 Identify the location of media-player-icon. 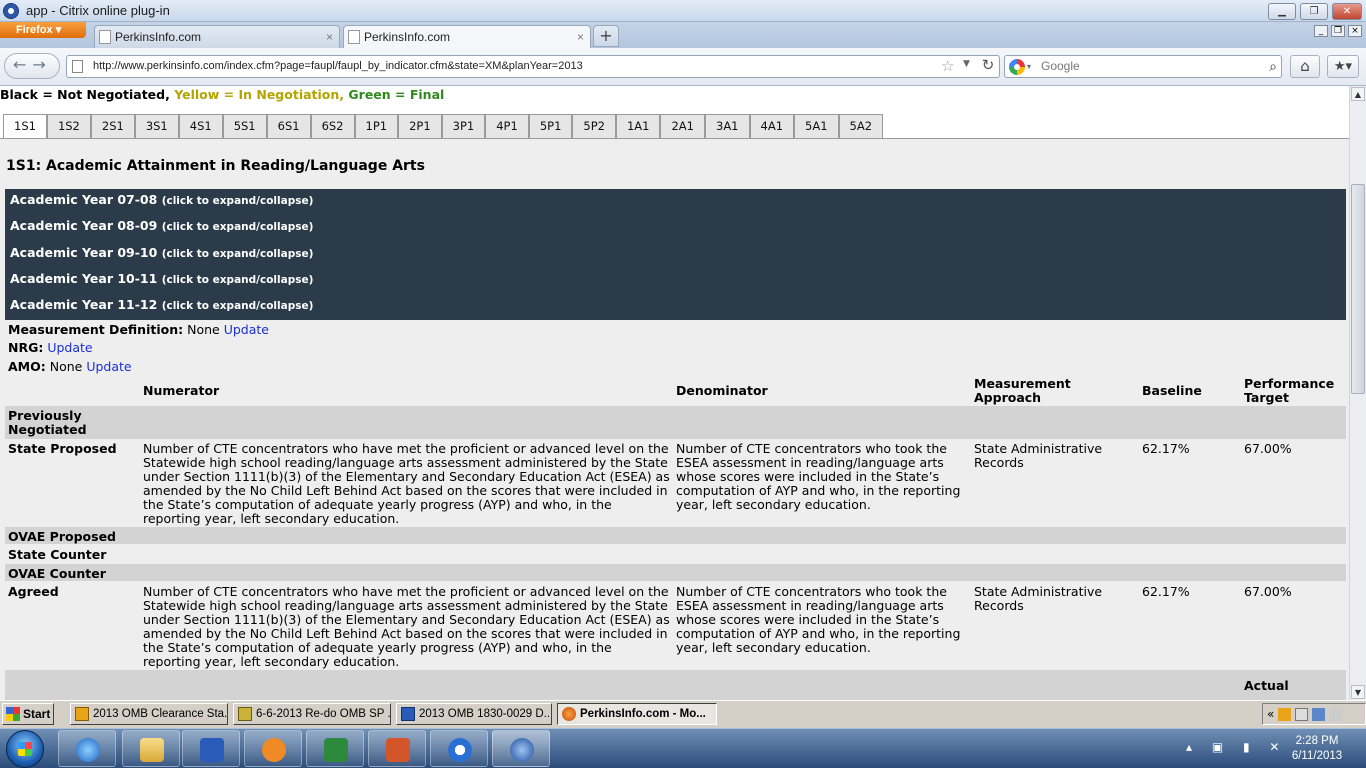
(274, 750).